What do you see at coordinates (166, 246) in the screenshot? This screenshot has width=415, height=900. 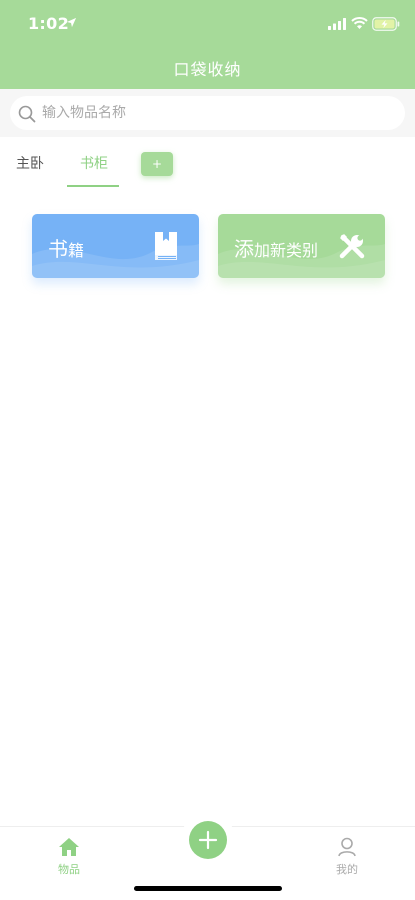 I see `book-icon` at bounding box center [166, 246].